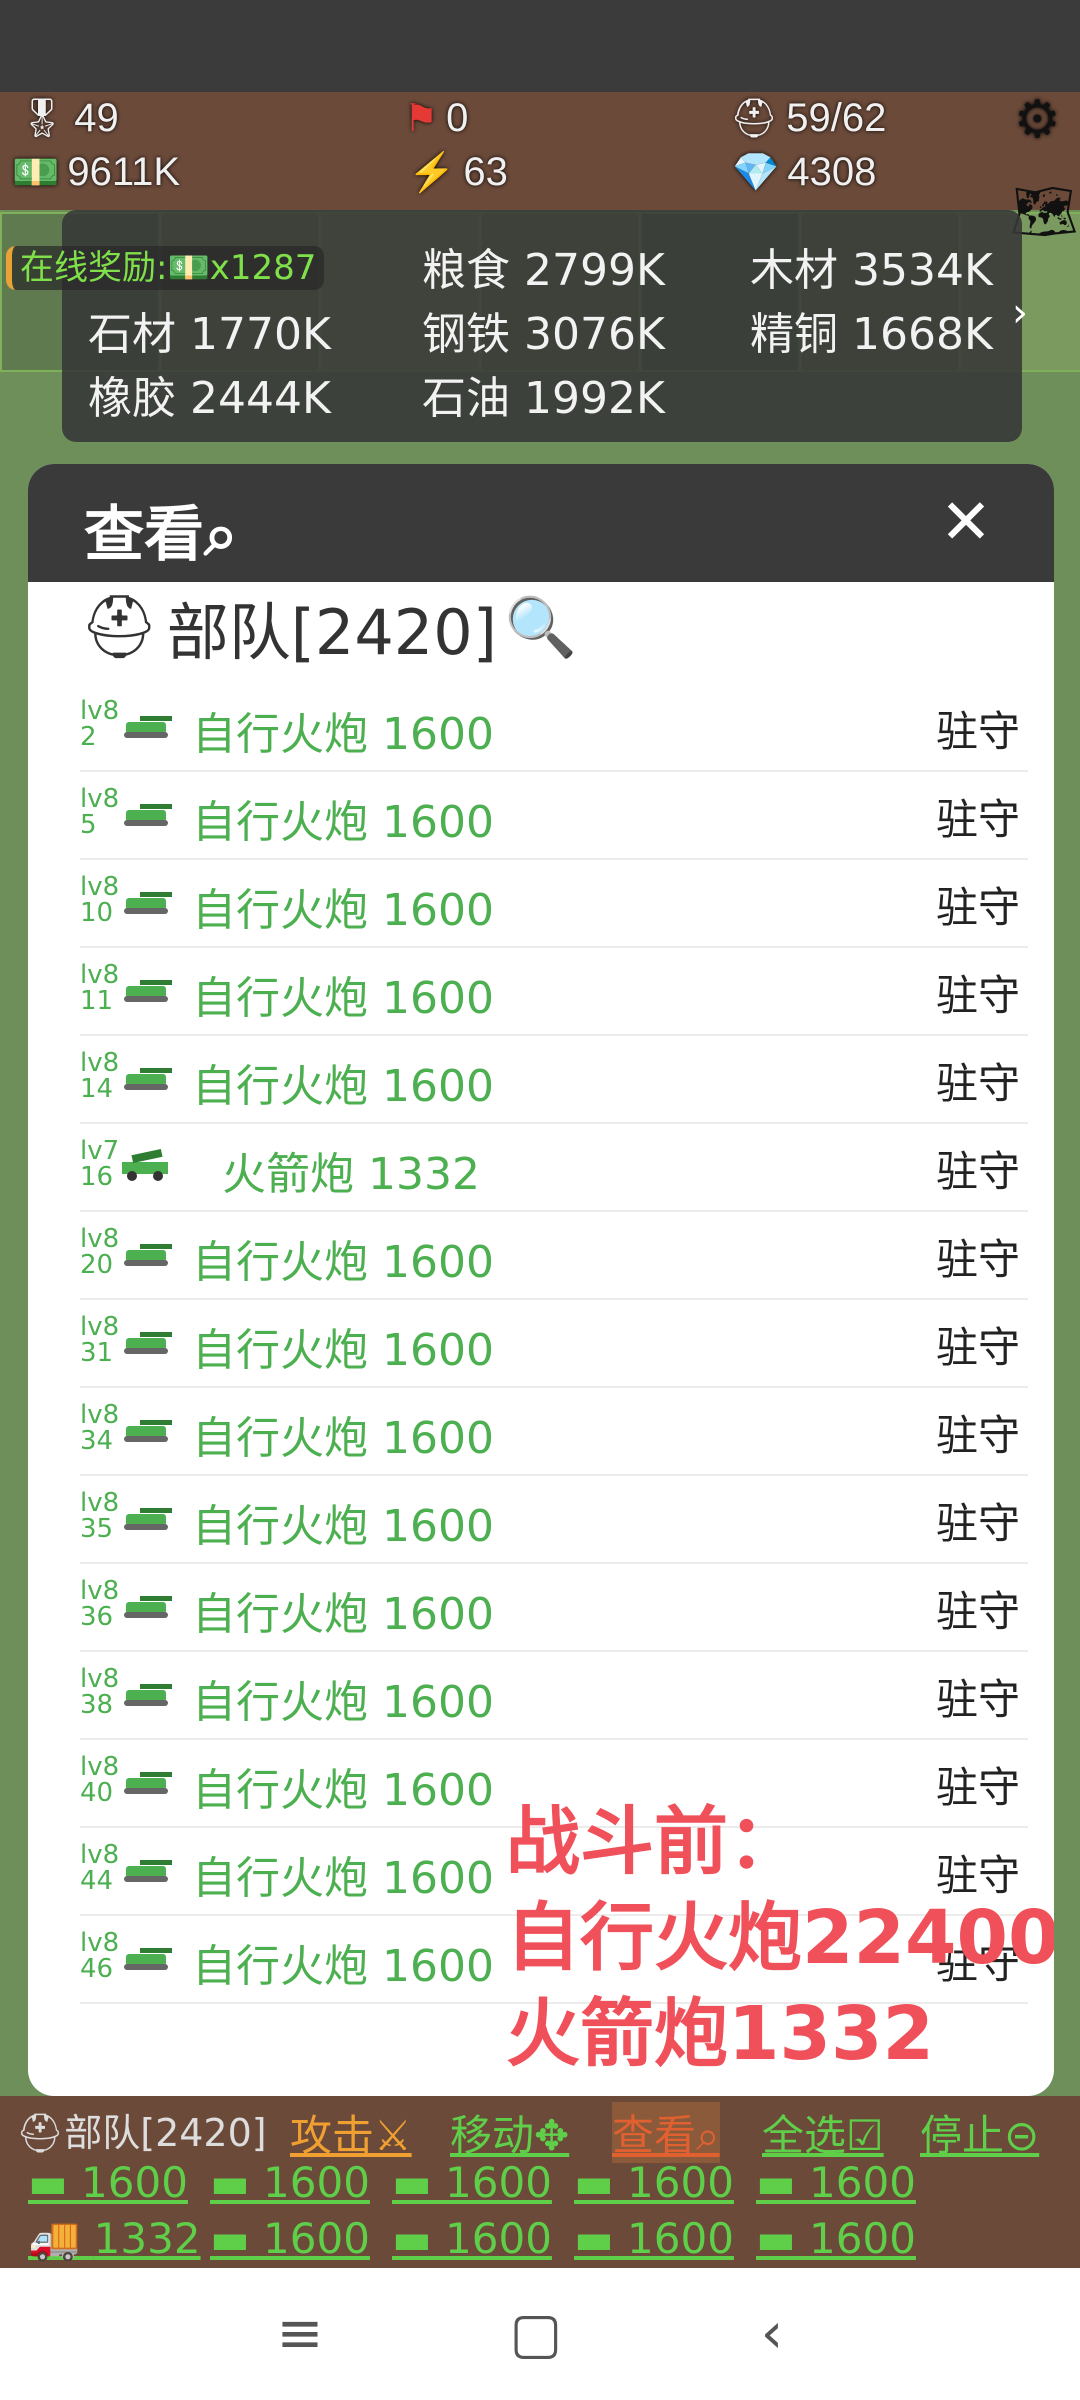 Image resolution: width=1080 pixels, height=2400 pixels. I want to click on unit-name: 火箭炮 1332, so click(351, 1174).